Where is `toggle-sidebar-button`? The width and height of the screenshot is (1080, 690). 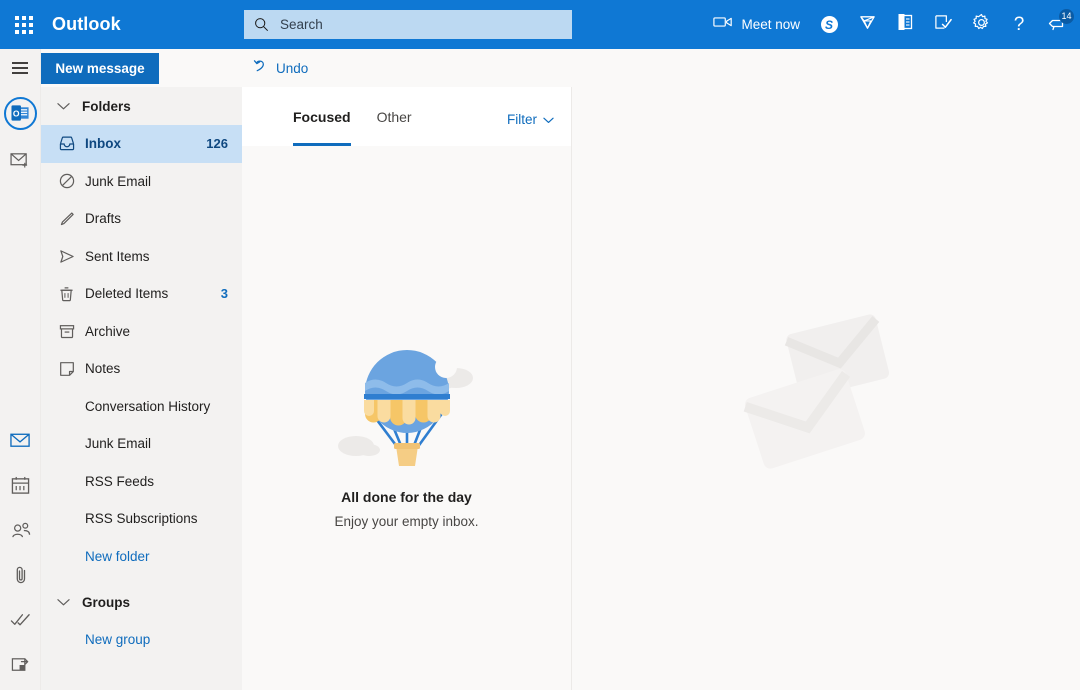
toggle-sidebar-button is located at coordinates (20, 68).